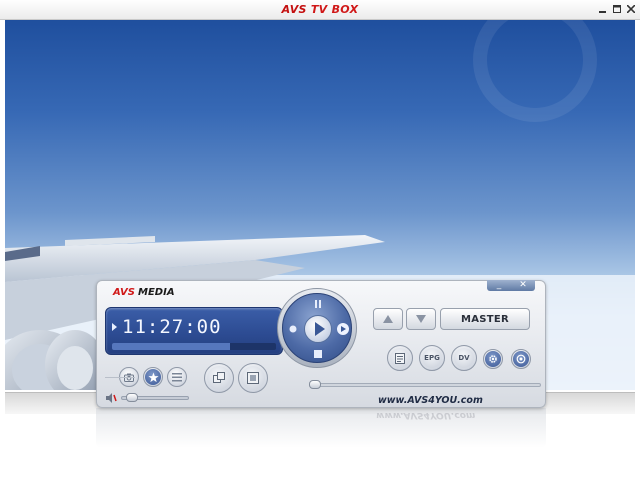  Describe the element at coordinates (111, 398) in the screenshot. I see `mute-icon` at that location.